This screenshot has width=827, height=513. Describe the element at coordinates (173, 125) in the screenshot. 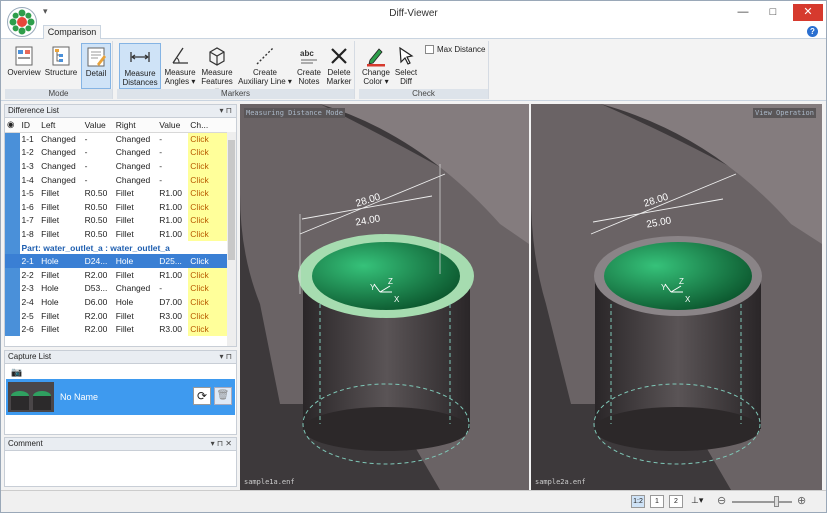

I see `col-right-value: Value` at that location.